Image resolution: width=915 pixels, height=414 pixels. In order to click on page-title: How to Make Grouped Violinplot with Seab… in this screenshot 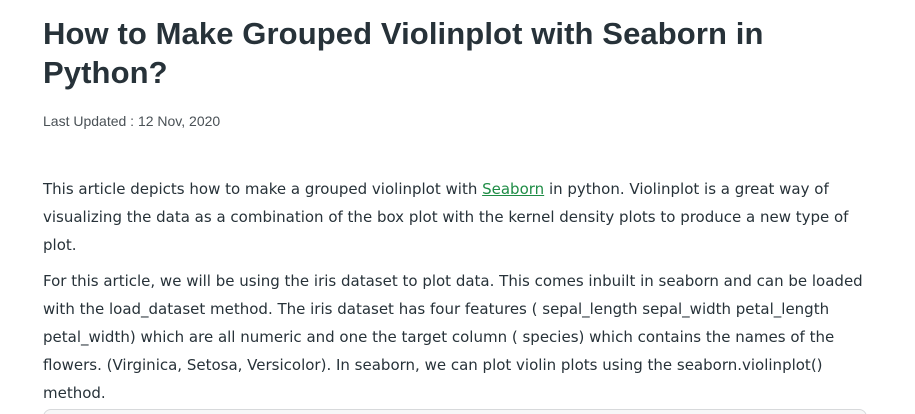, I will do `click(403, 53)`.